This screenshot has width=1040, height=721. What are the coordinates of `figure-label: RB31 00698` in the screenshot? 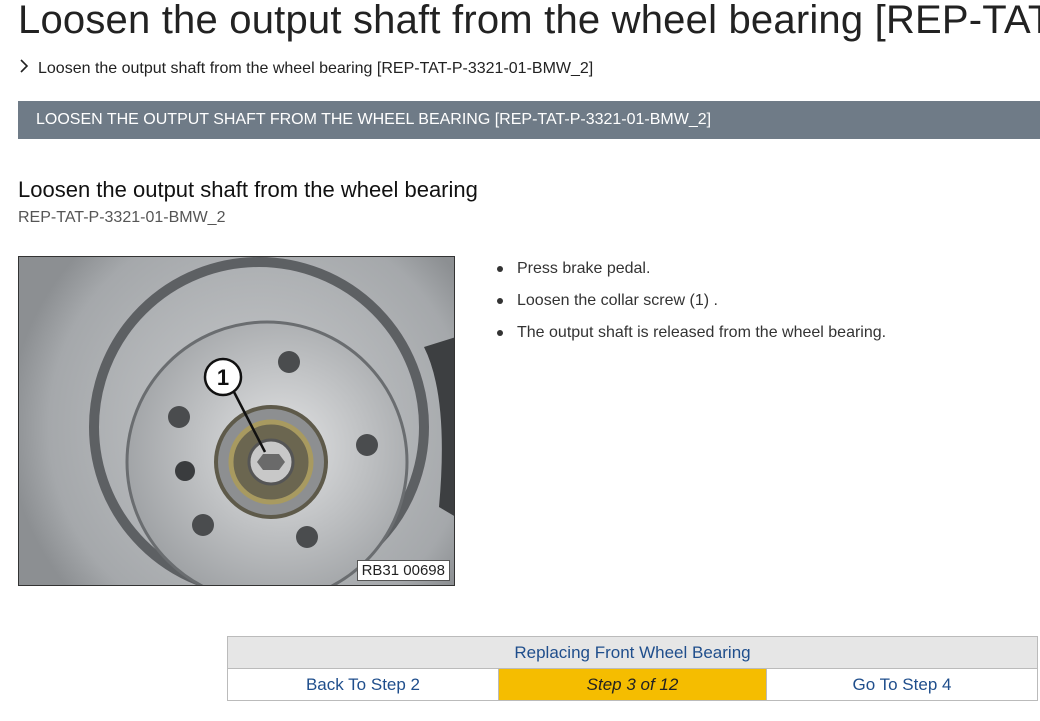 It's located at (403, 570).